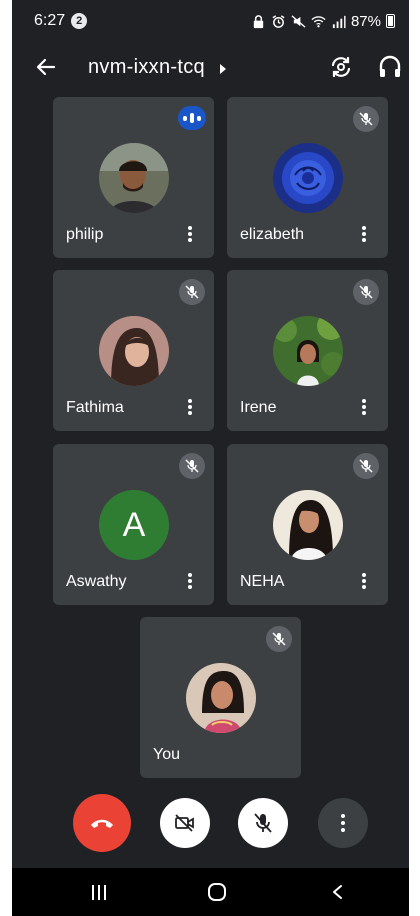 This screenshot has height=916, width=420. What do you see at coordinates (365, 21) in the screenshot?
I see `battery-percent: 87%` at bounding box center [365, 21].